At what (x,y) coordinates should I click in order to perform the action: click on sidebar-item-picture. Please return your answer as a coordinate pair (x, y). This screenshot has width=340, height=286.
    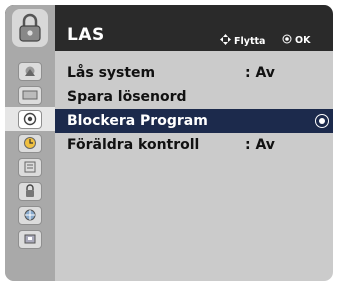
    Looking at the image, I should click on (30, 71).